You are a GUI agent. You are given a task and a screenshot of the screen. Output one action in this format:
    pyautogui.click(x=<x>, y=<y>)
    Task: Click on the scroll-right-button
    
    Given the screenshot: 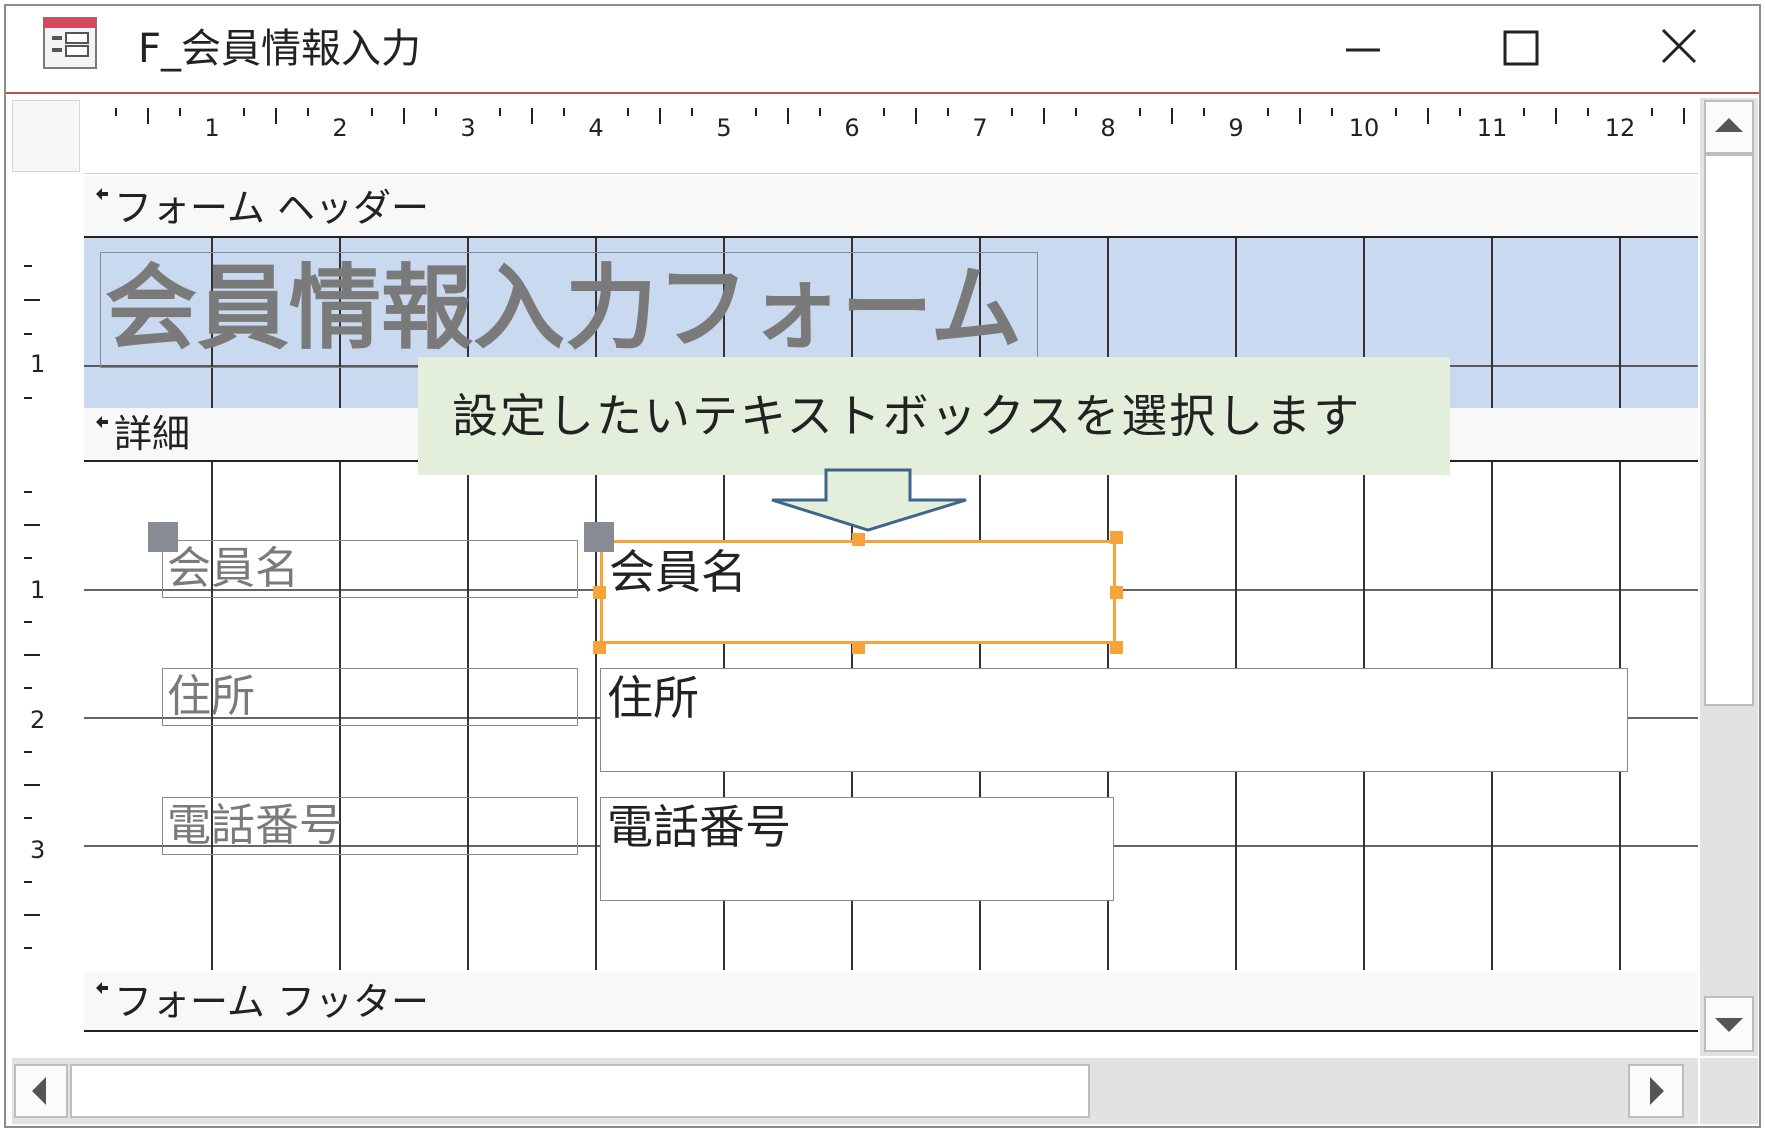 What is the action you would take?
    pyautogui.click(x=1656, y=1091)
    